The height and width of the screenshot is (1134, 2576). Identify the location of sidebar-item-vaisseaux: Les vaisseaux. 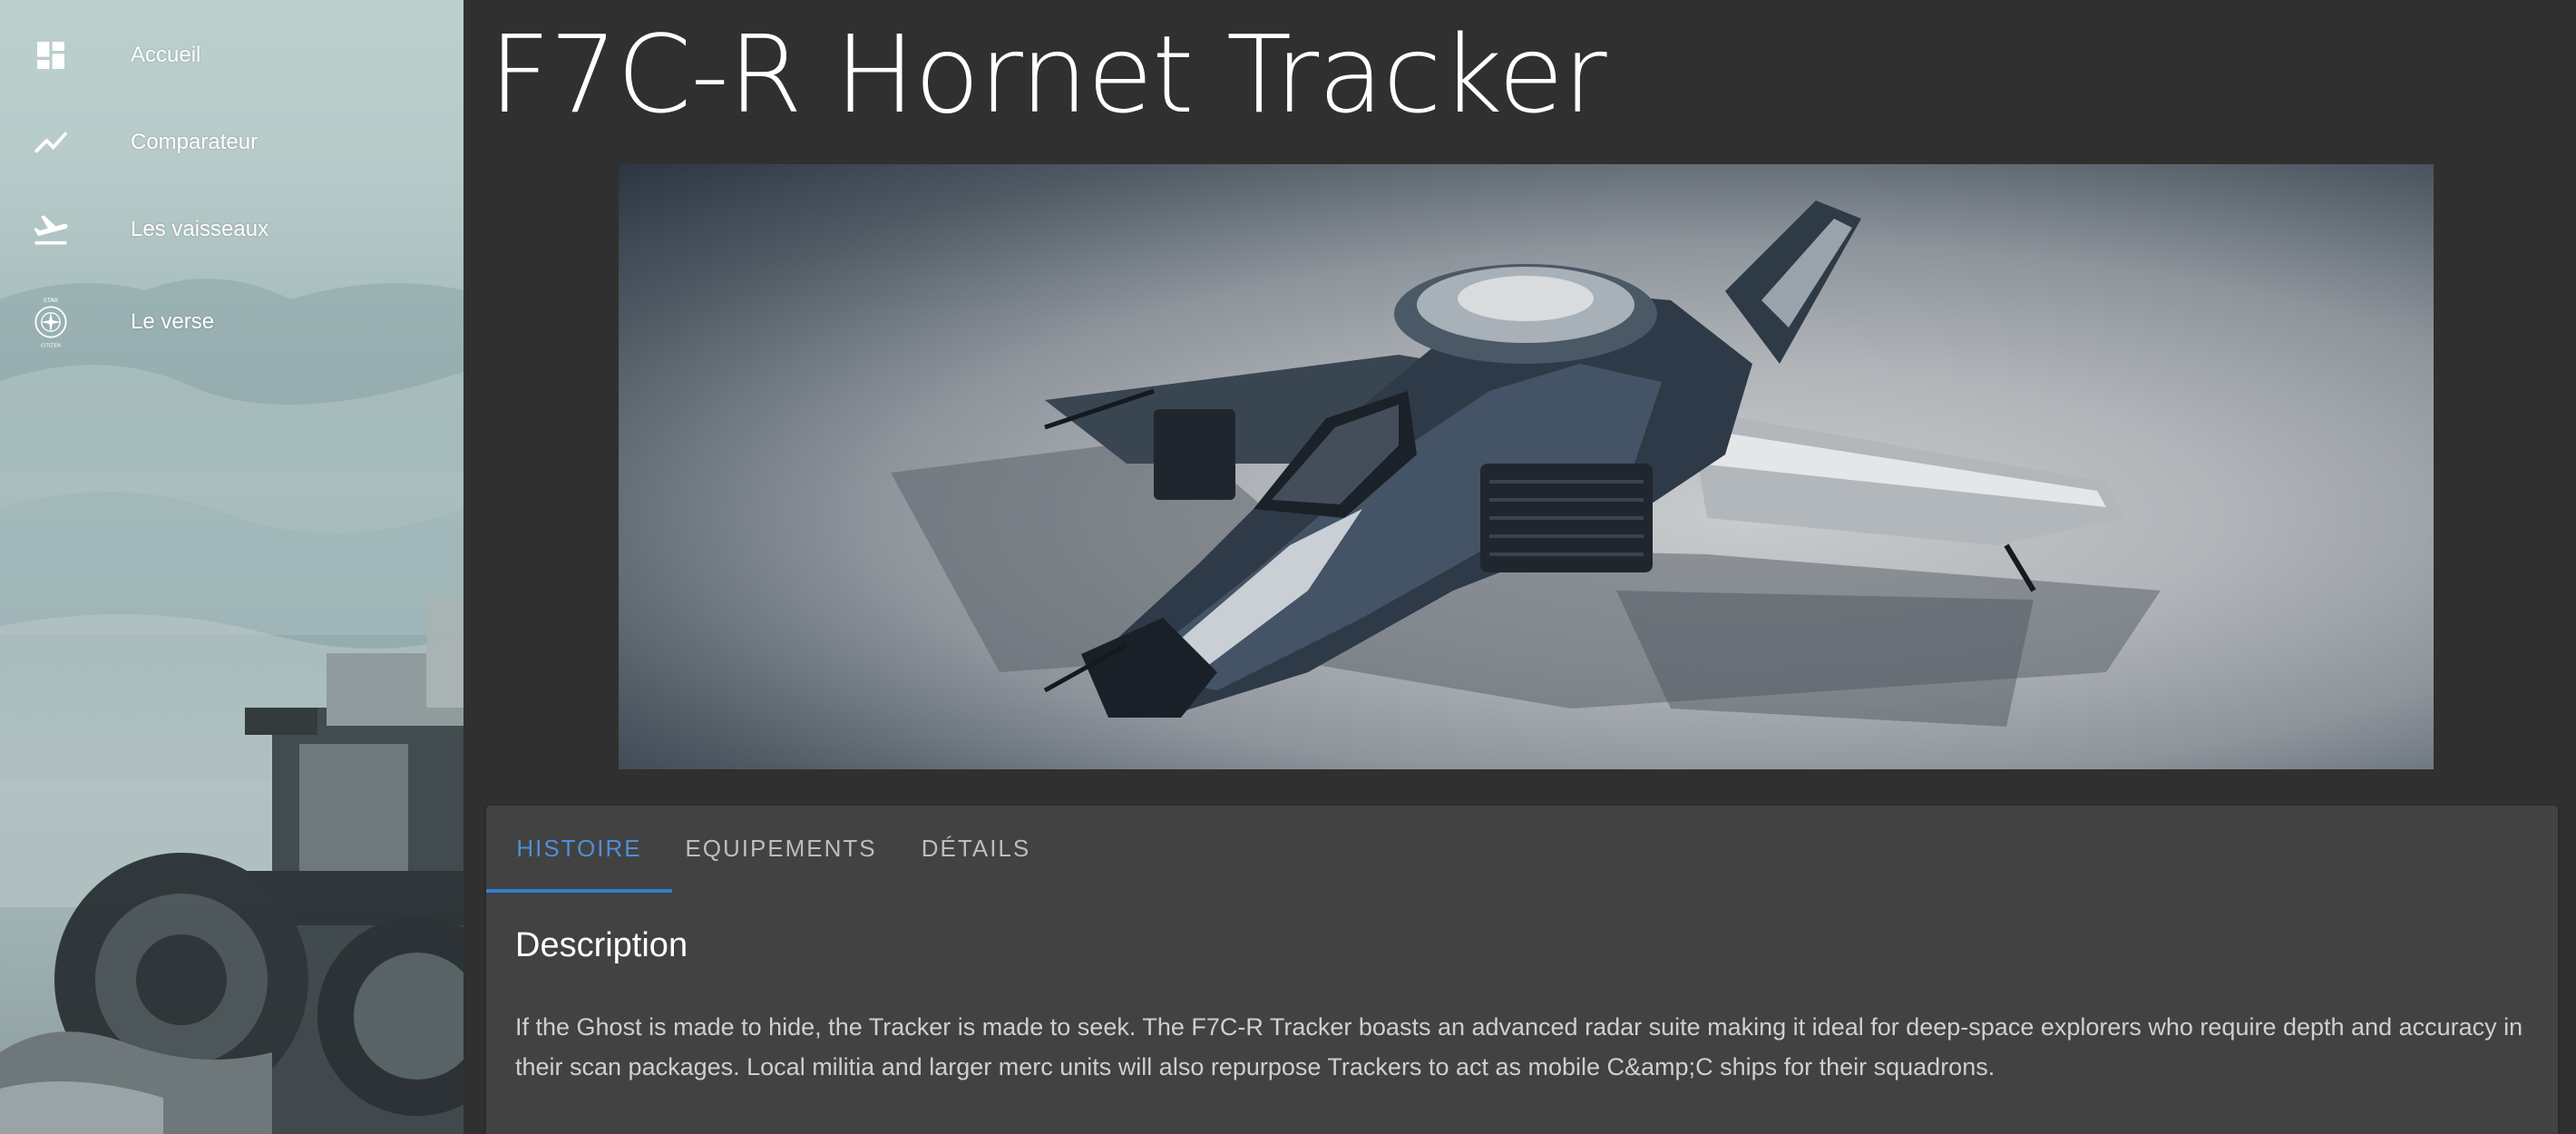
(231, 230).